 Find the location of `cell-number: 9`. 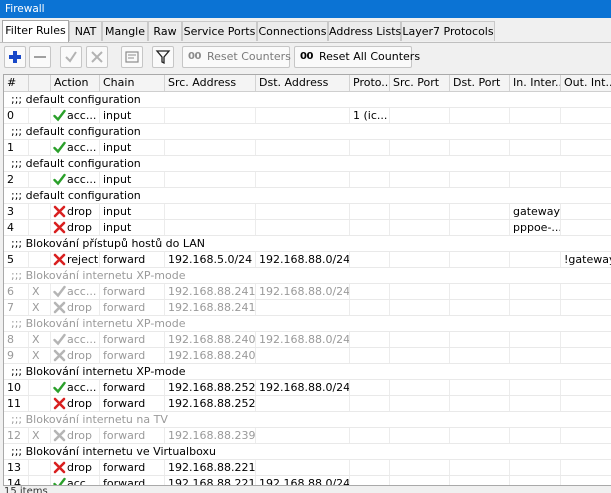

cell-number: 9 is located at coordinates (16, 355).